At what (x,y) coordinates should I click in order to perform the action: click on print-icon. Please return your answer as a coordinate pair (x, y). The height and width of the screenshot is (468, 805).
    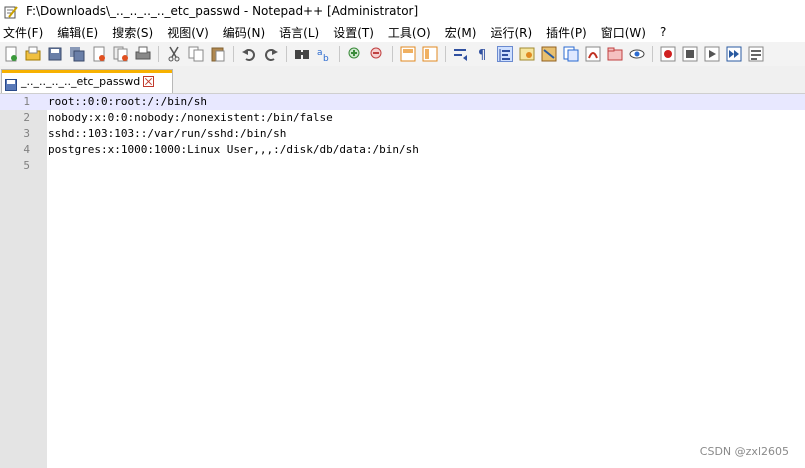
    Looking at the image, I should click on (143, 54).